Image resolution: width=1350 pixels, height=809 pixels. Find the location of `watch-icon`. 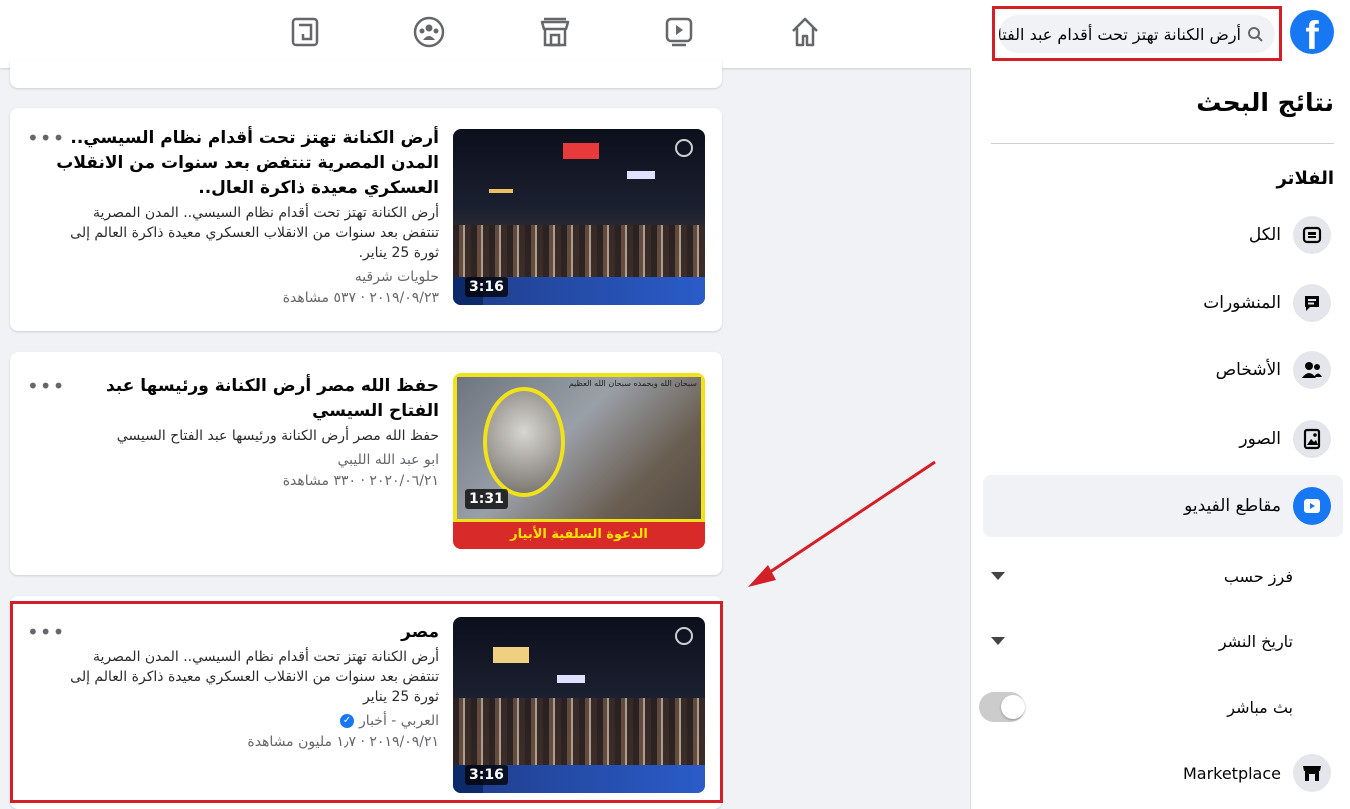

watch-icon is located at coordinates (679, 32).